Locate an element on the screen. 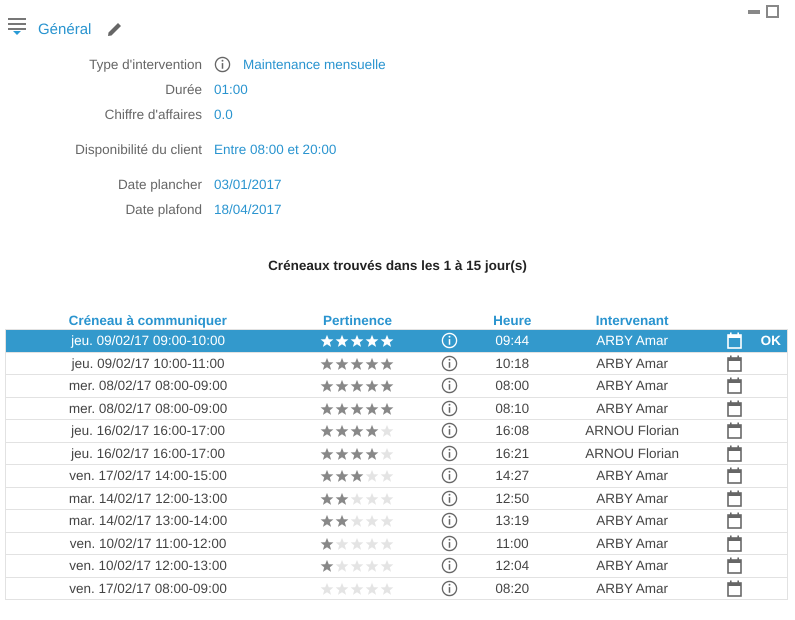 Image resolution: width=795 pixels, height=620 pixels. minimize-icon is located at coordinates (754, 12).